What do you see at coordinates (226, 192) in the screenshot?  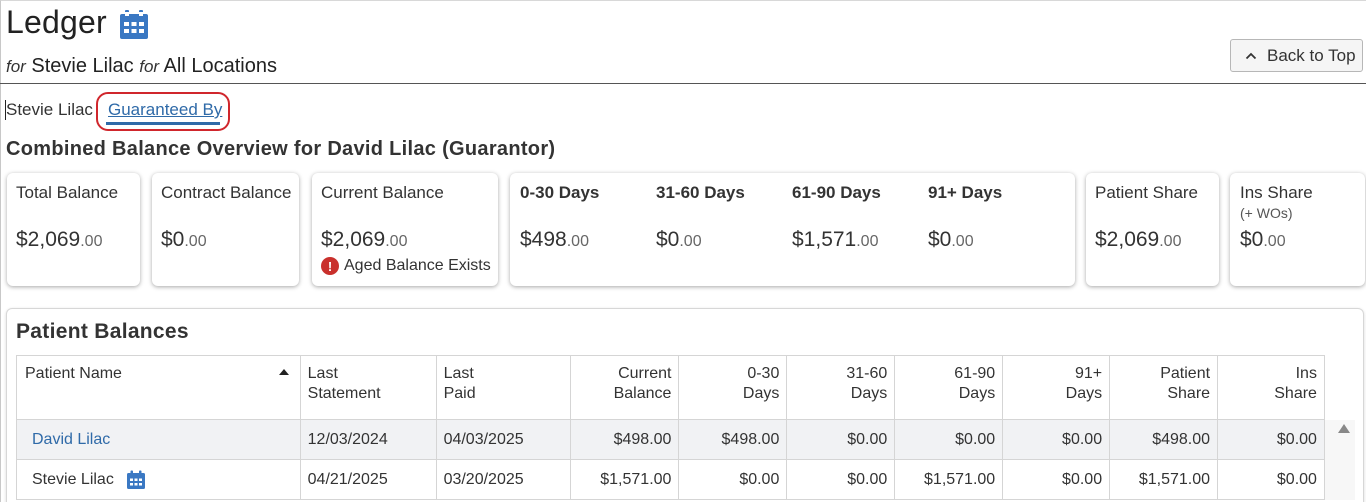 I see `card-label: Contract Balance` at bounding box center [226, 192].